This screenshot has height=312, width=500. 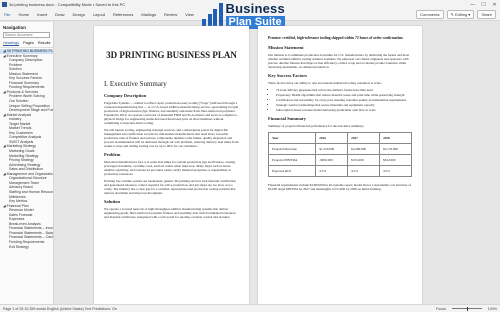 I want to click on logo-bars-icon, so click(x=212, y=15).